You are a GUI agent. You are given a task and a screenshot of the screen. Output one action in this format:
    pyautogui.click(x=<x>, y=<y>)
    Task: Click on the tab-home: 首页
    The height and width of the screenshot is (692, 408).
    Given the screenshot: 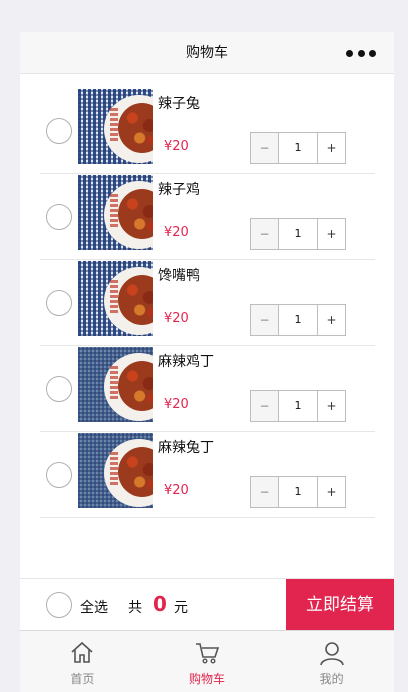 What is the action you would take?
    pyautogui.click(x=82, y=661)
    